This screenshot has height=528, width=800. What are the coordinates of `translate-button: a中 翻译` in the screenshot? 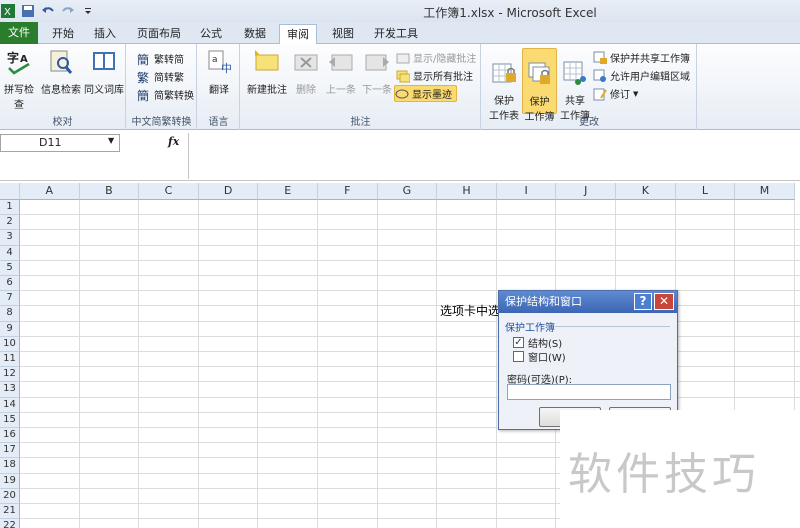 It's located at (219, 72).